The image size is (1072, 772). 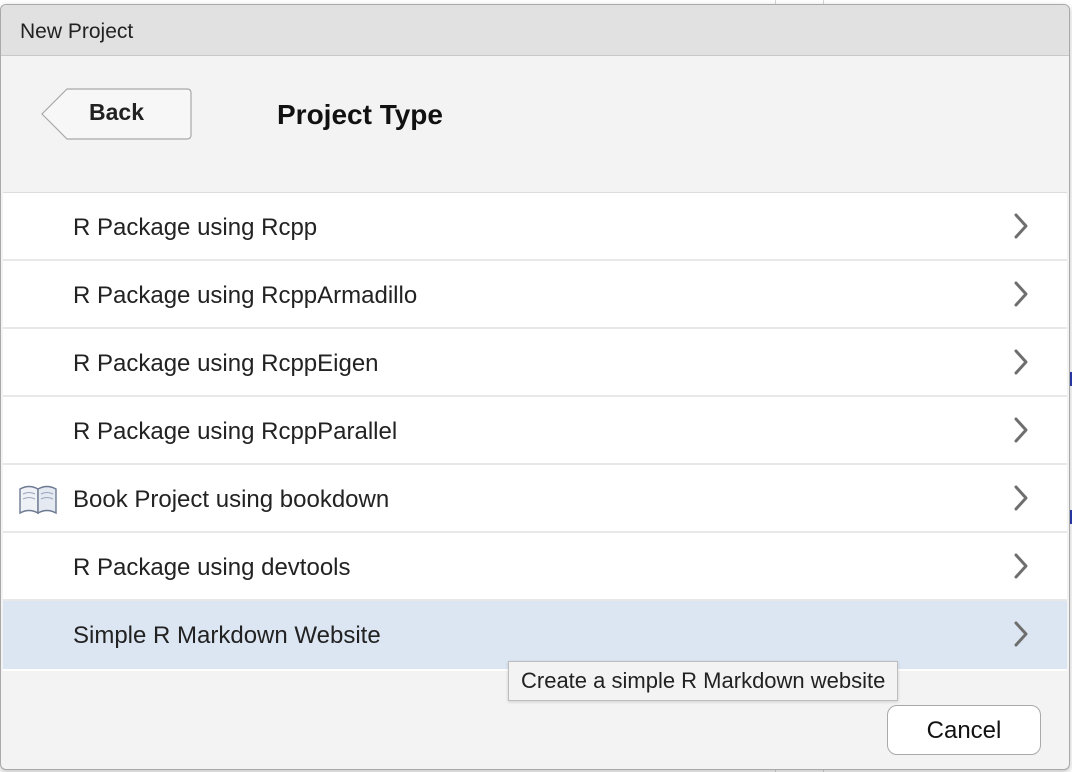 What do you see at coordinates (535, 363) in the screenshot?
I see `list-item: R Package using RcppEigen` at bounding box center [535, 363].